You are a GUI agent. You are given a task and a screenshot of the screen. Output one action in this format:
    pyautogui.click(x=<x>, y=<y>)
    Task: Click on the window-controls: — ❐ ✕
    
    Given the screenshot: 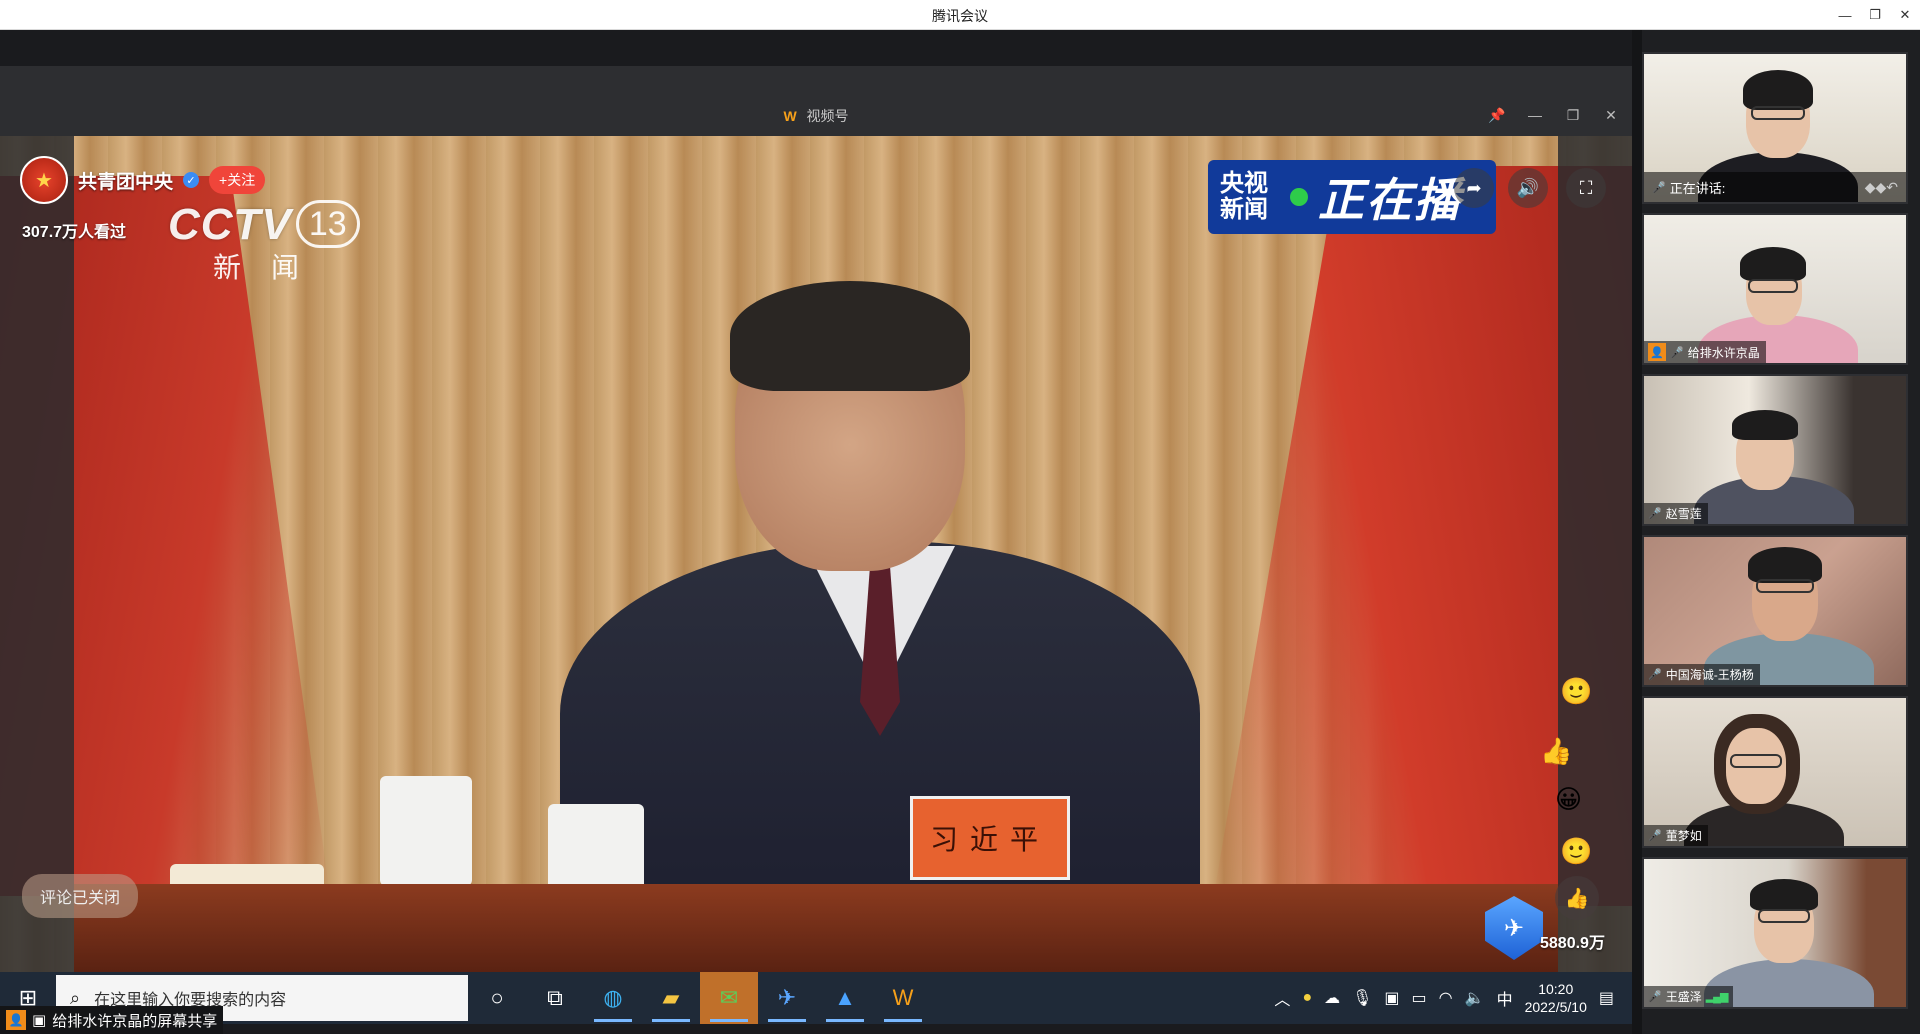 What is the action you would take?
    pyautogui.click(x=1875, y=15)
    